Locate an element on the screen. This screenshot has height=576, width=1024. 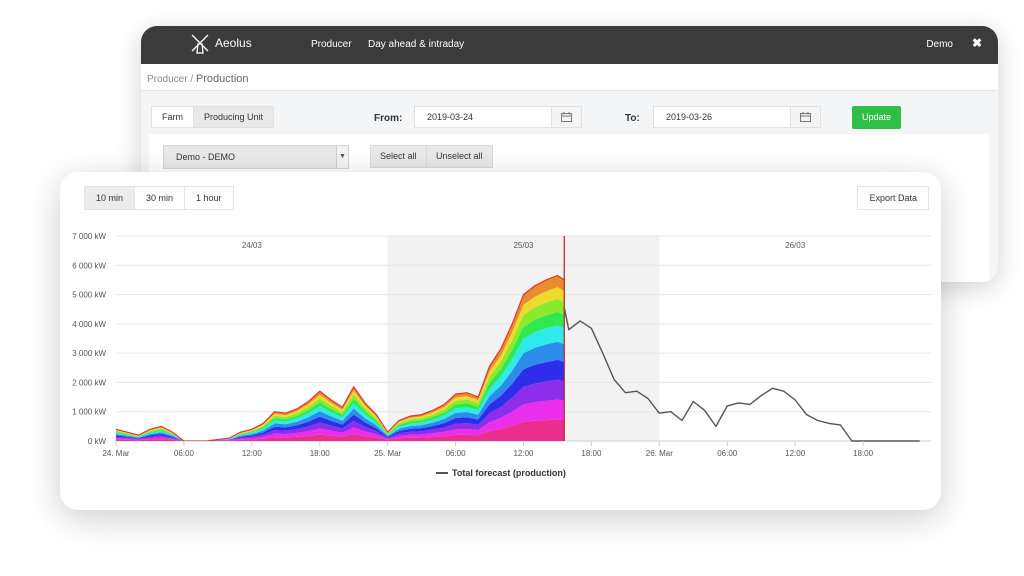
app-logo: Aeolus is located at coordinates (220, 43).